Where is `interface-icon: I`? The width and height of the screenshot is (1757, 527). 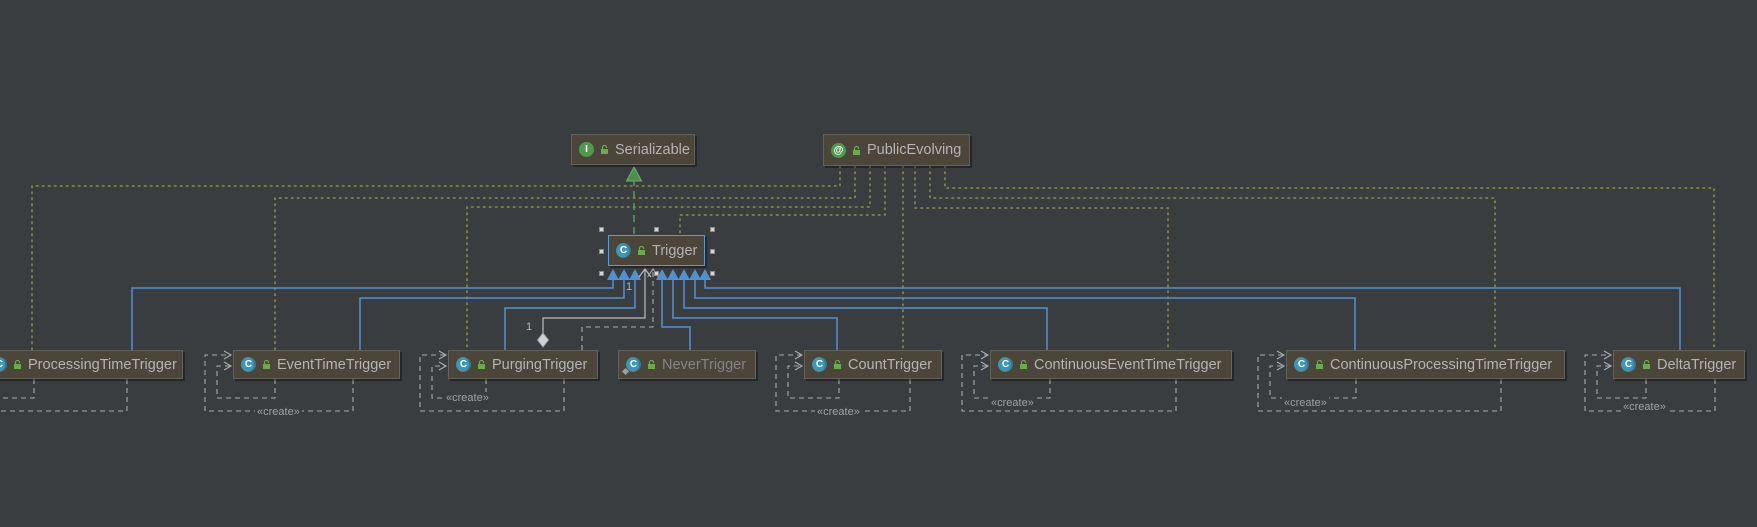 interface-icon: I is located at coordinates (586, 149).